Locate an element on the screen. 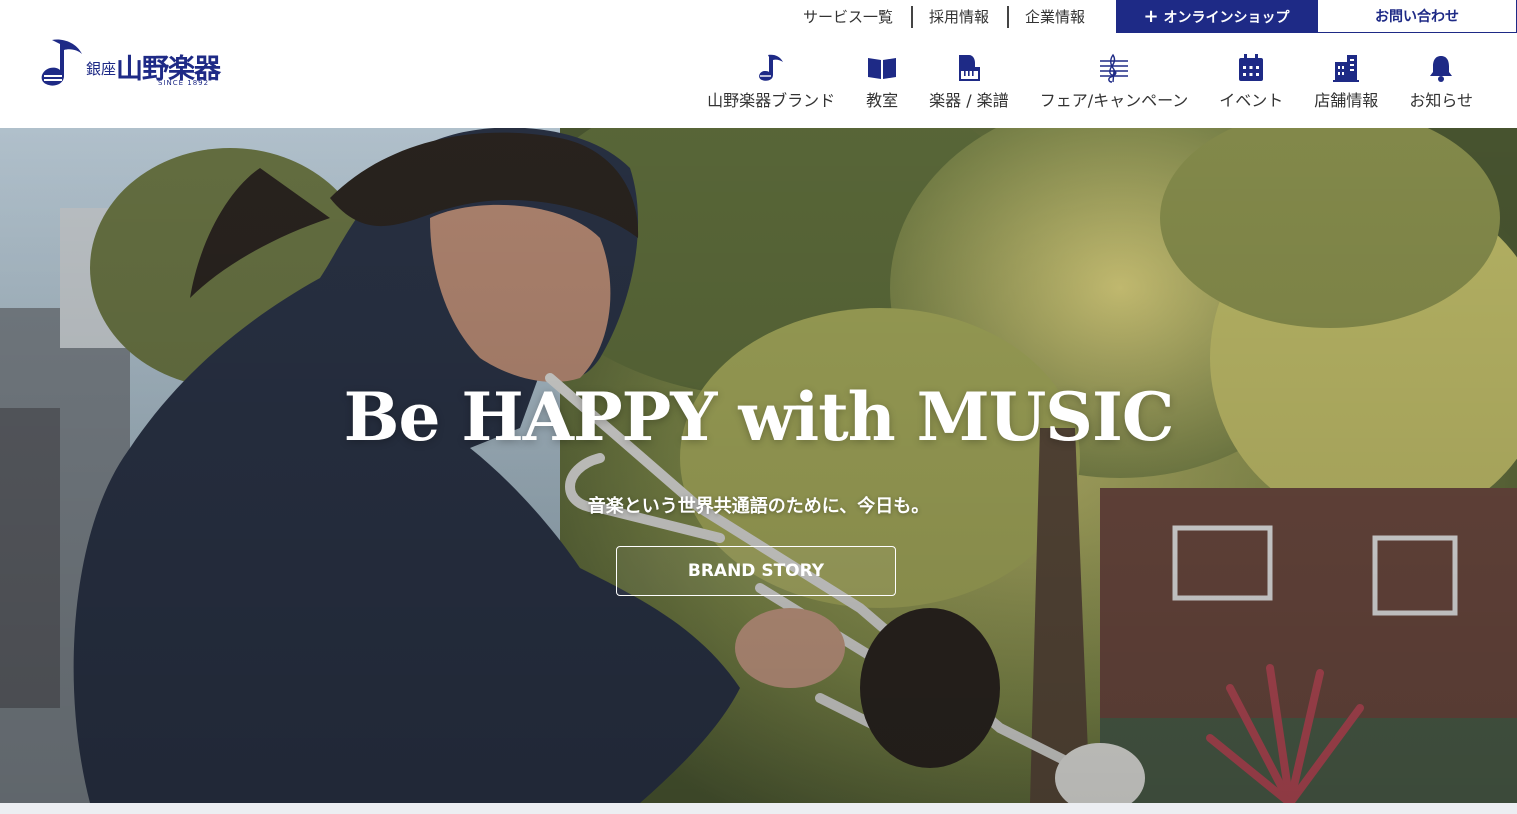 The image size is (1517, 814). nav-item-events: イベント is located at coordinates (1251, 82).